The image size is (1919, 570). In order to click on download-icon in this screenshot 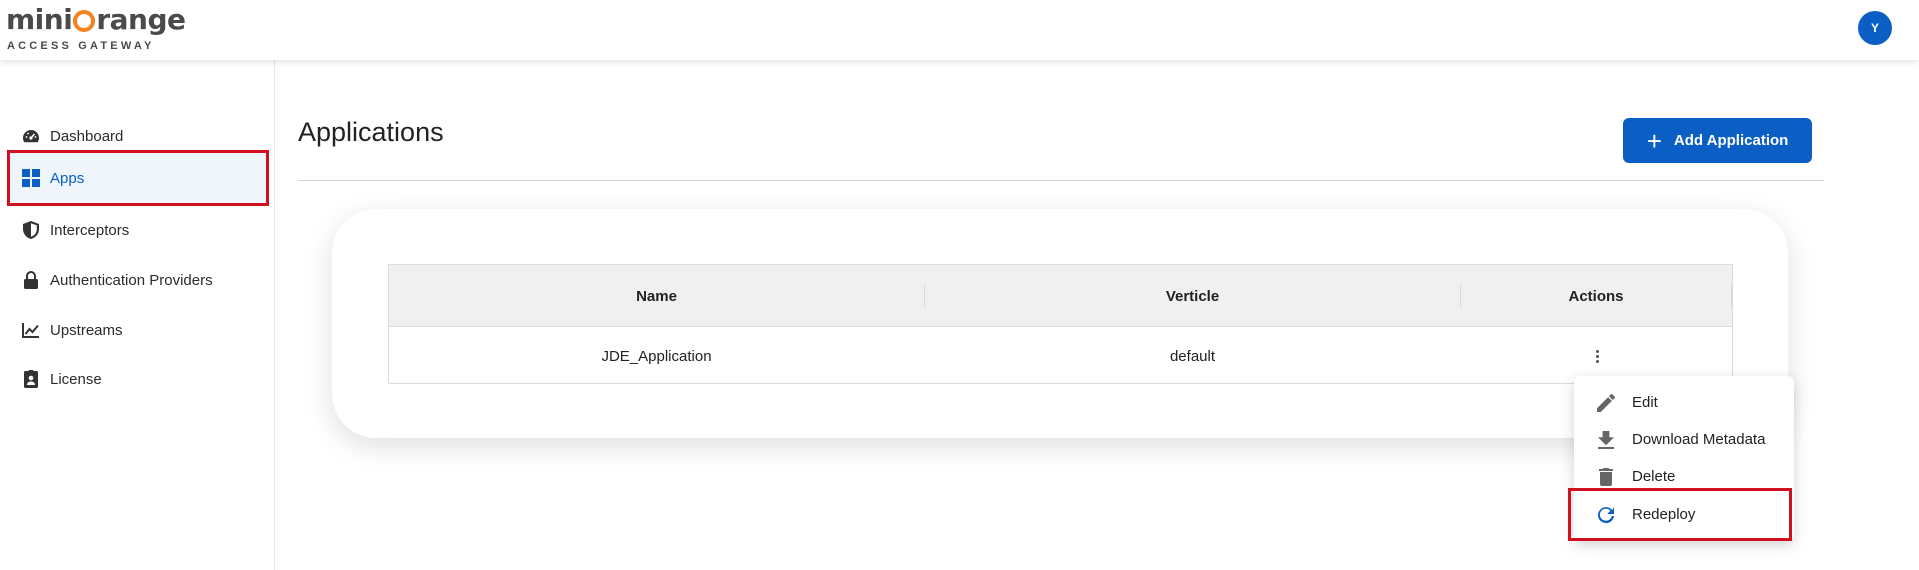, I will do `click(1606, 440)`.